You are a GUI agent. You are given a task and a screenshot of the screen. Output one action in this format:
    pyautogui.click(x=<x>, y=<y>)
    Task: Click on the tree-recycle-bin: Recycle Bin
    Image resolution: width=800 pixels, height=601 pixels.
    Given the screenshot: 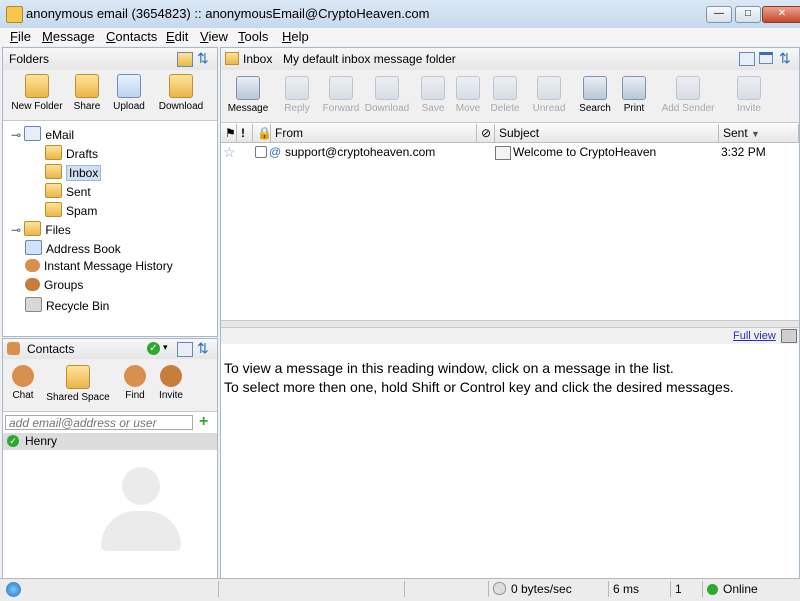 What is the action you would take?
    pyautogui.click(x=67, y=305)
    